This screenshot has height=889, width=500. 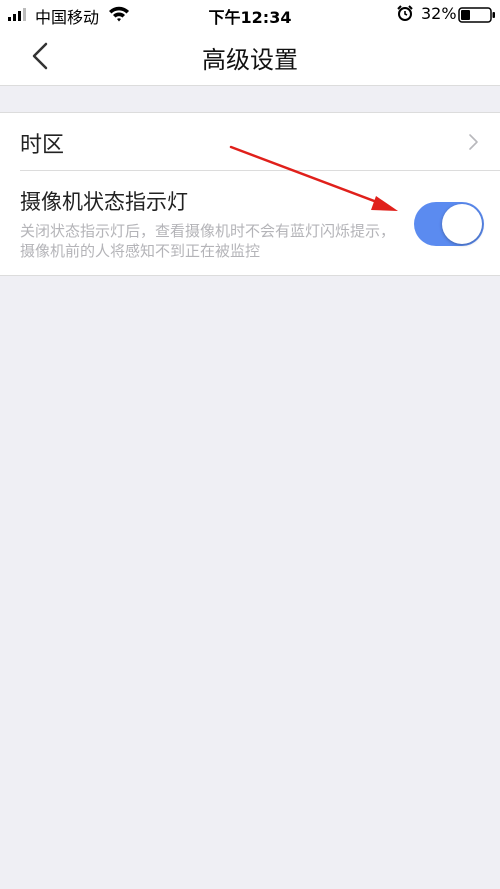 I want to click on navigation-bar: 高级设置, so click(x=250, y=57).